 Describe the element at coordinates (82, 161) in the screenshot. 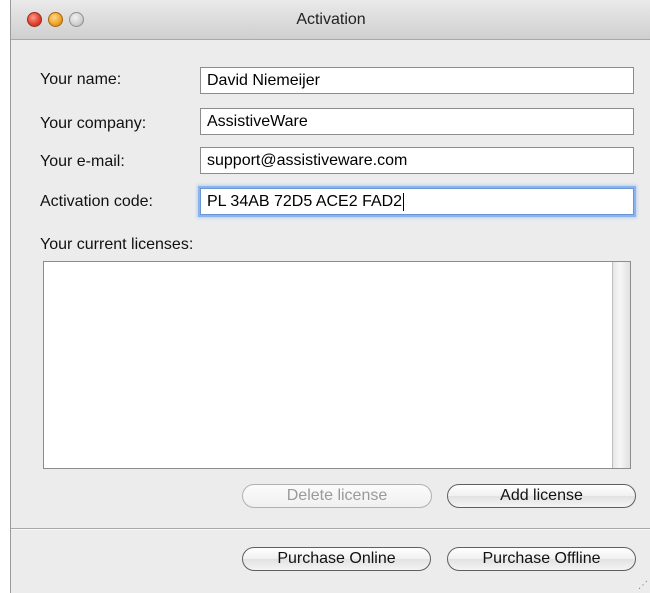

I see `email-label: Your e-mail:` at that location.